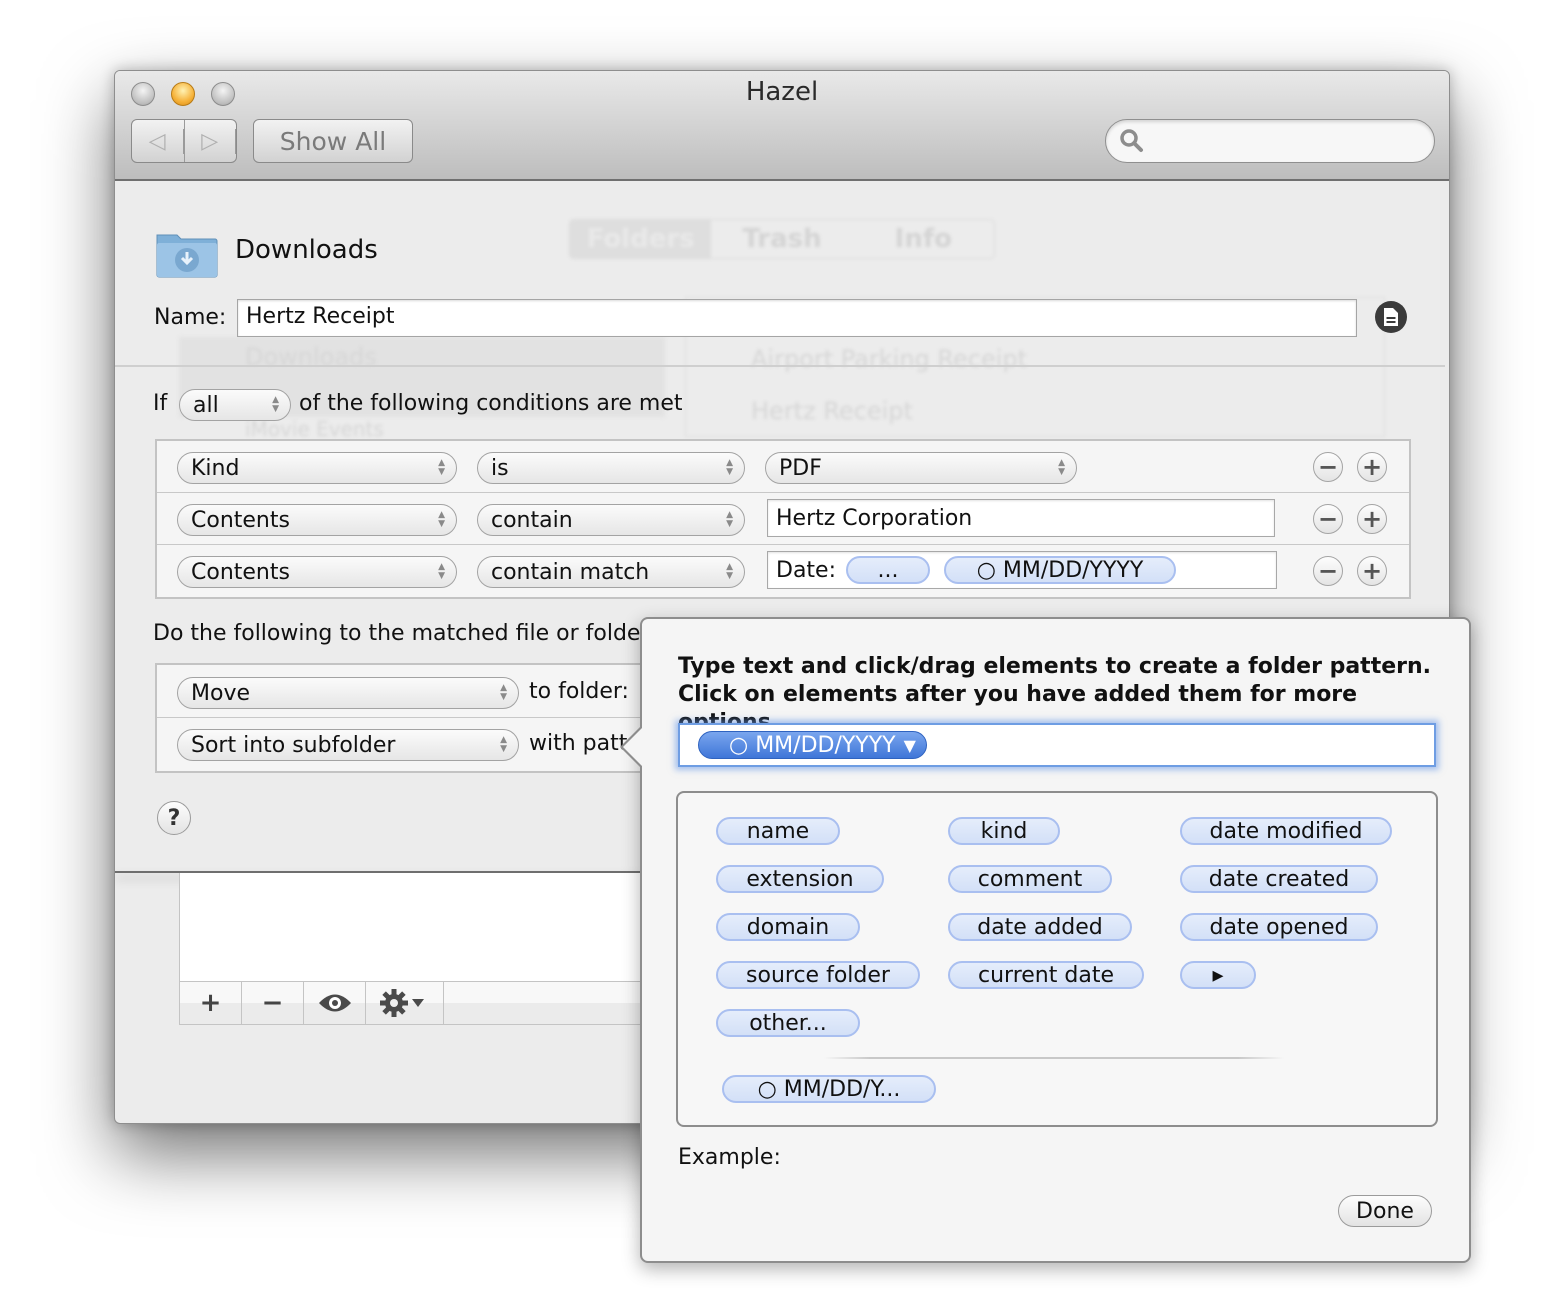 The image size is (1564, 1304). What do you see at coordinates (190, 317) in the screenshot?
I see `name-label: Name:` at bounding box center [190, 317].